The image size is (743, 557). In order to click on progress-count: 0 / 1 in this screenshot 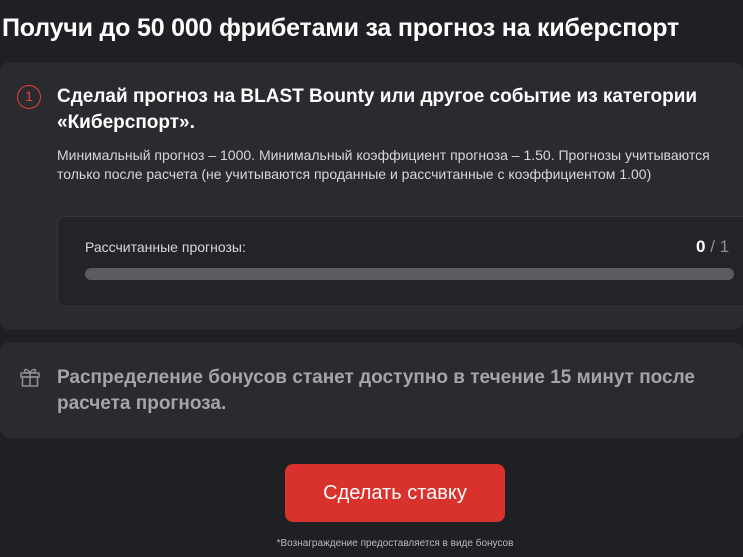, I will do `click(712, 247)`.